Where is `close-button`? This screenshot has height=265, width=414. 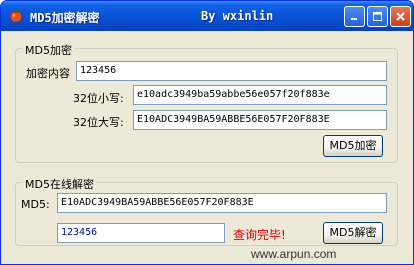
close-button is located at coordinates (400, 16).